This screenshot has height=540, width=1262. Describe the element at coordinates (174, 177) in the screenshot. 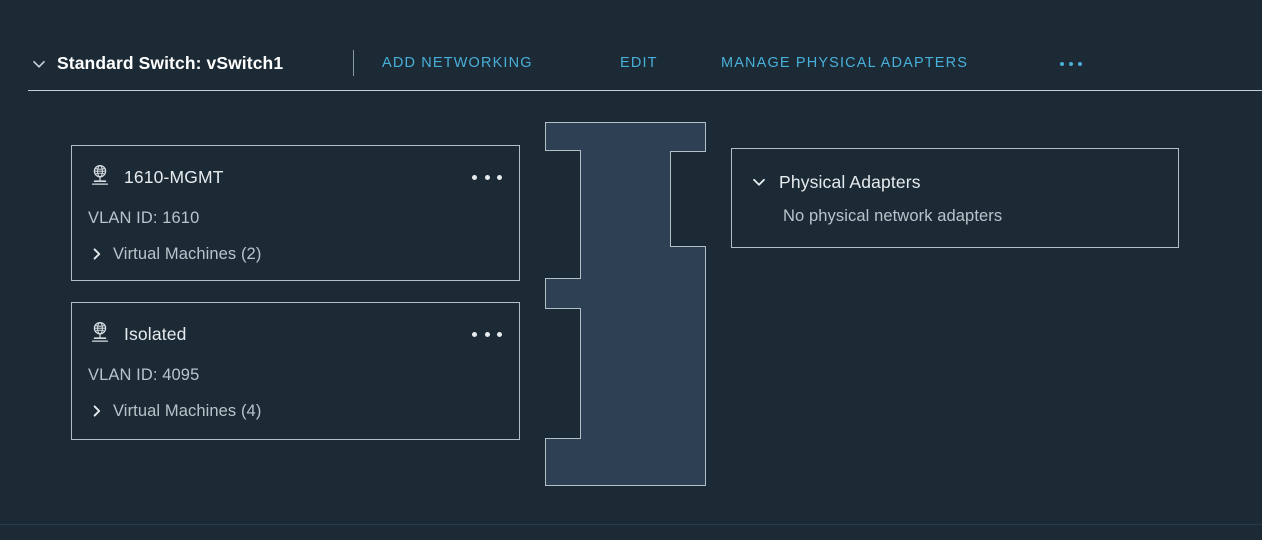

I see `port-group-name: 1610-MGMT` at that location.